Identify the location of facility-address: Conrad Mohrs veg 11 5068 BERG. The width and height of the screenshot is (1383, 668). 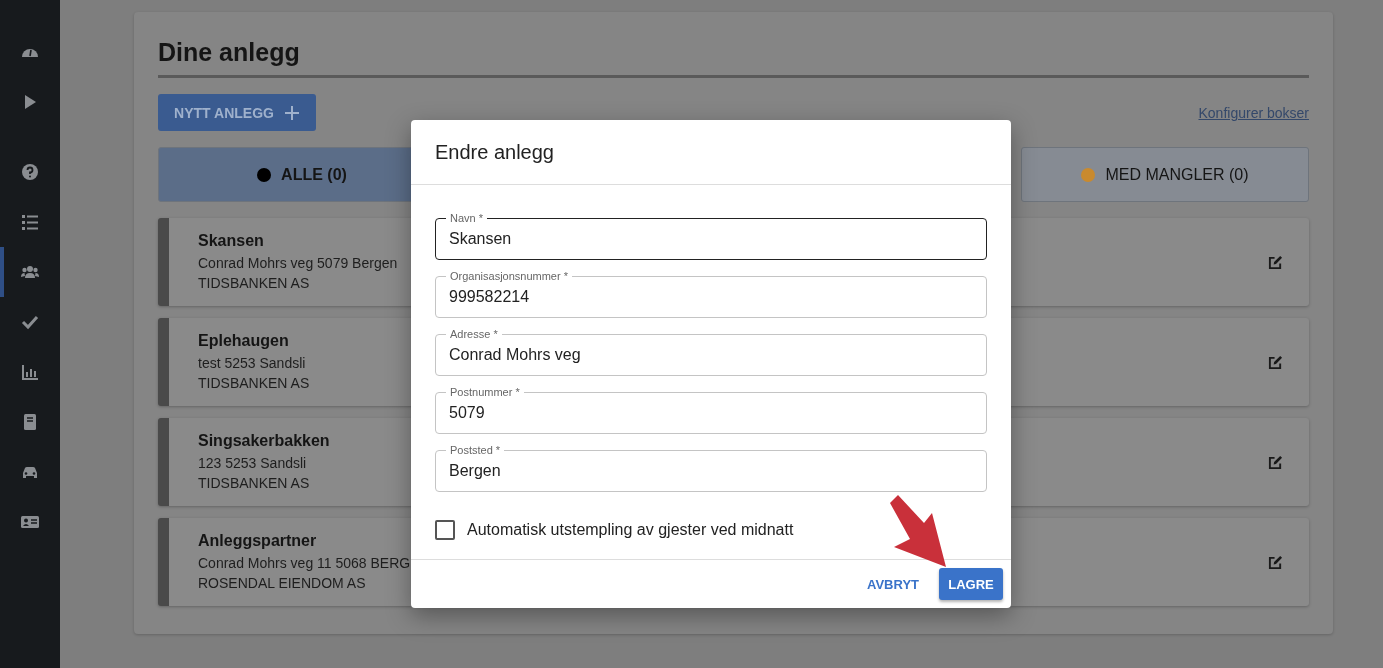
(304, 563).